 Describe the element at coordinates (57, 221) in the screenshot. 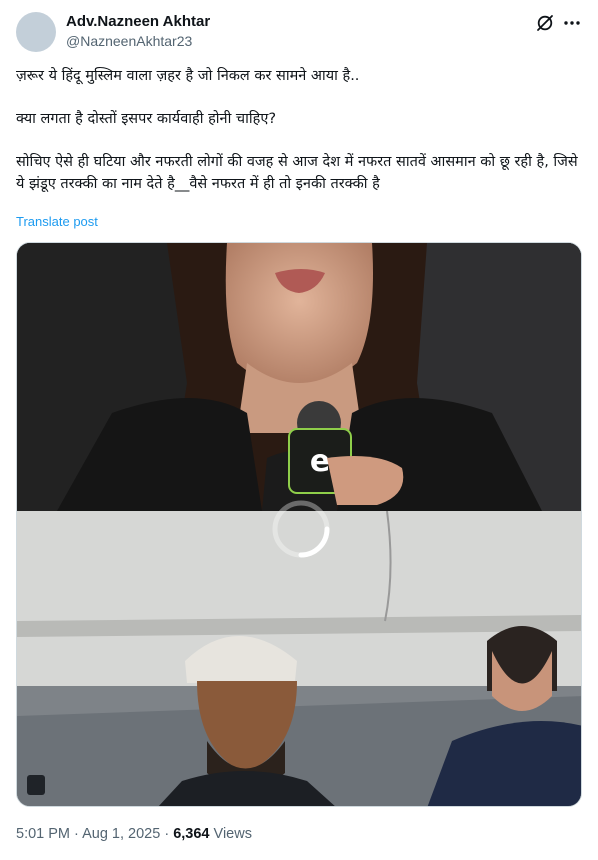

I see `translate-post-link: Translate post` at that location.